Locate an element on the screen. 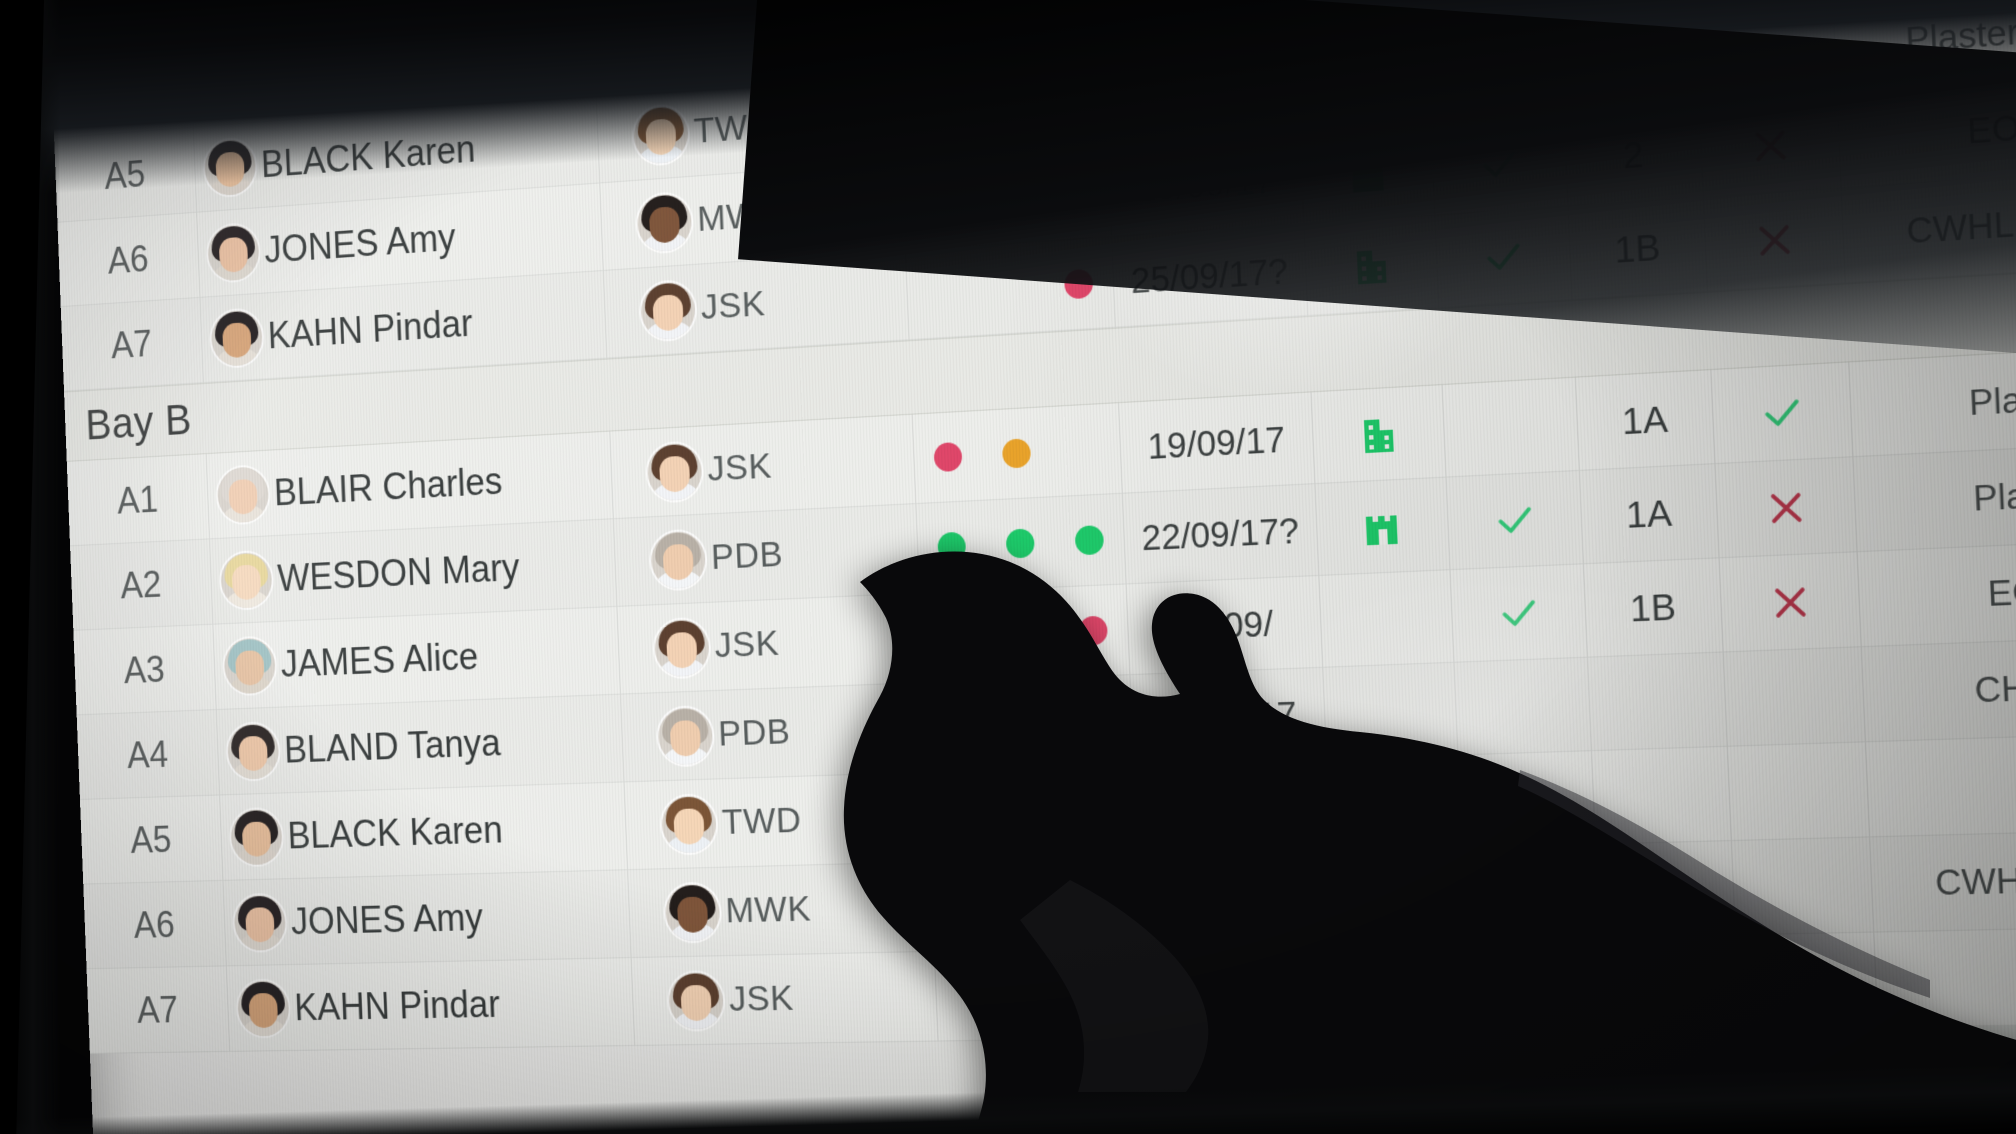 The height and width of the screenshot is (1134, 2016). ward-cell is located at coordinates (1660, 795).